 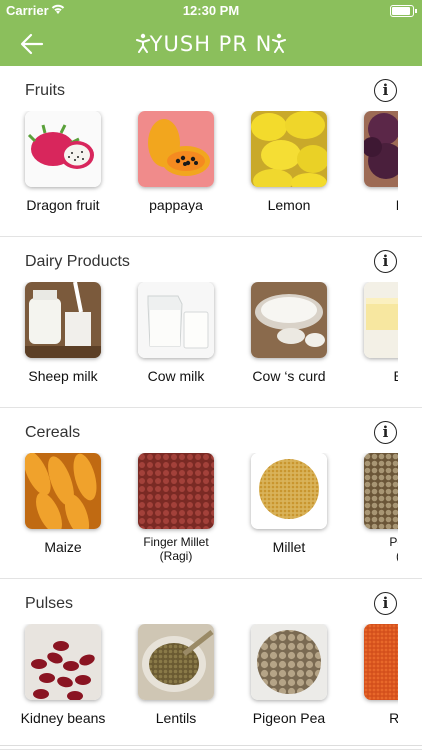 What do you see at coordinates (381, 320) in the screenshot?
I see `butter-image` at bounding box center [381, 320].